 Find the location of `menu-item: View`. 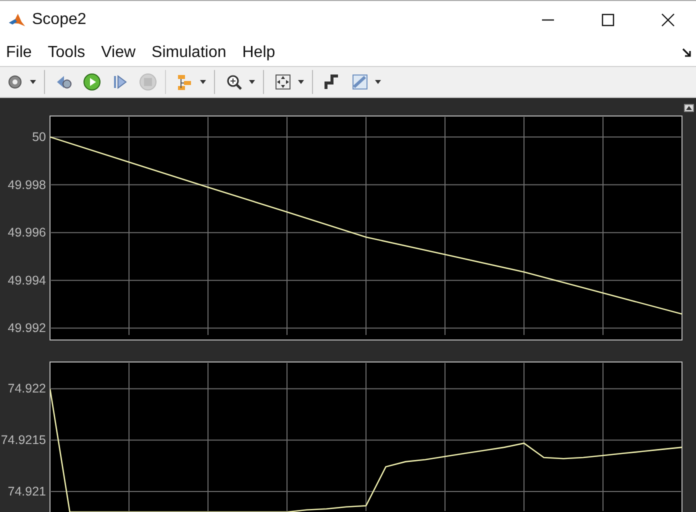

menu-item: View is located at coordinates (118, 53).